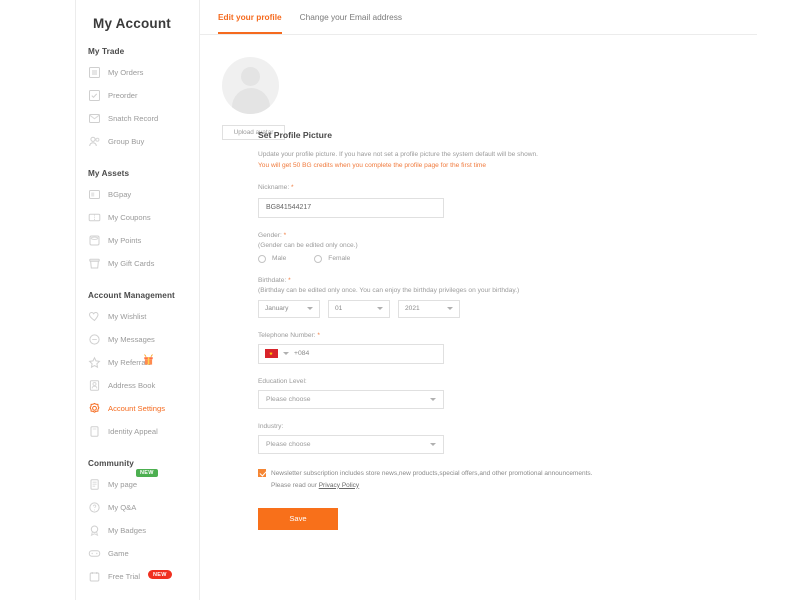  I want to click on flag-star, so click(271, 353).